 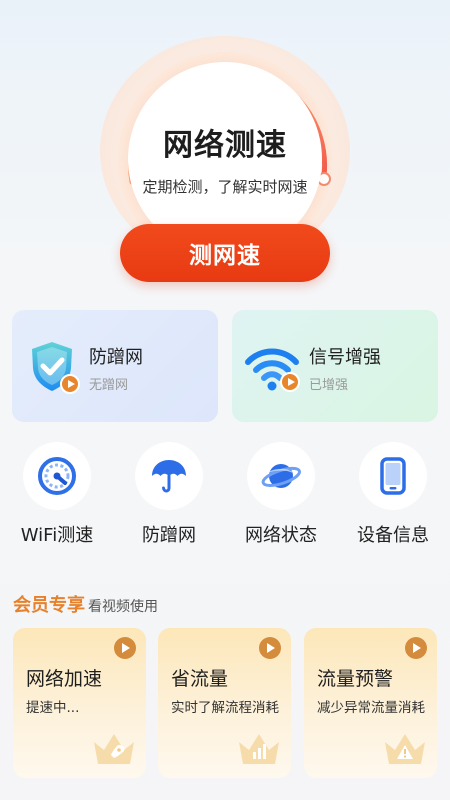 I want to click on vip-card-desc: 实时了解流程消耗, so click(x=225, y=708).